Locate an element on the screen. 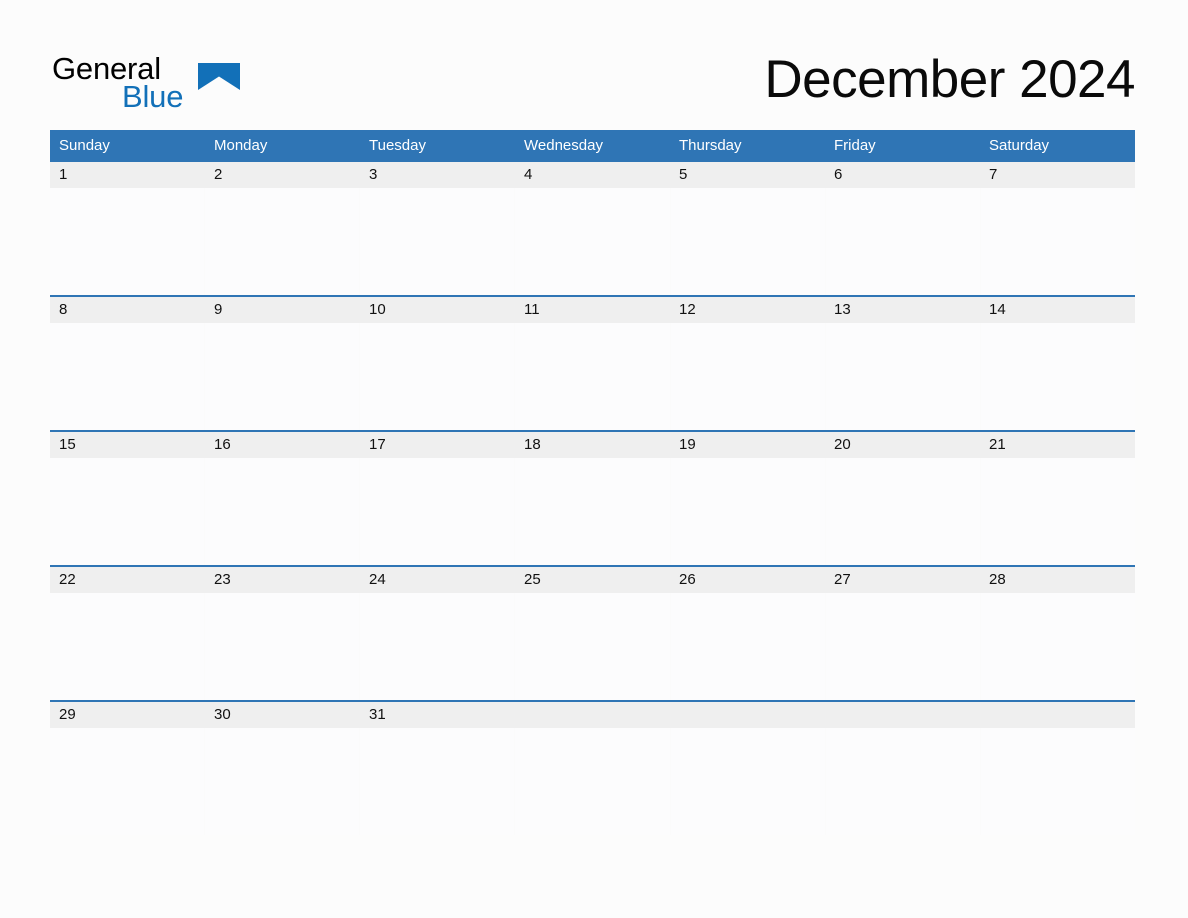 This screenshot has width=1188, height=918. day-number: 18 is located at coordinates (592, 445).